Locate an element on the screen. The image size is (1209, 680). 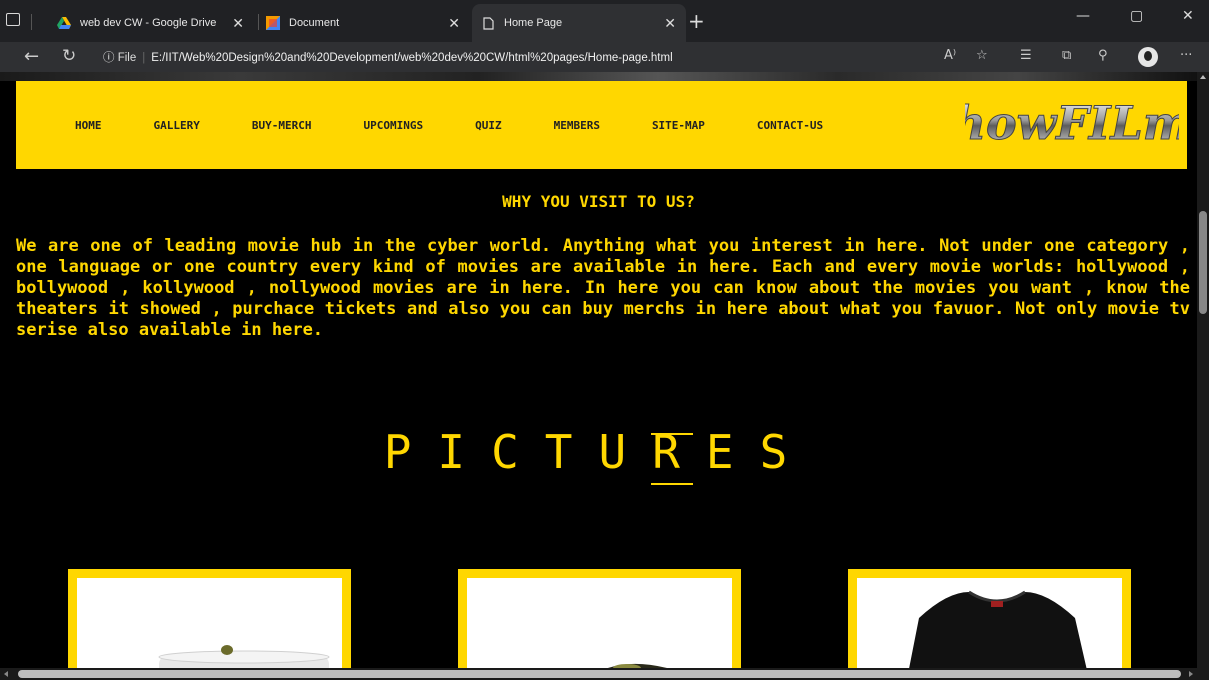
new-tab-button: + is located at coordinates (696, 21).